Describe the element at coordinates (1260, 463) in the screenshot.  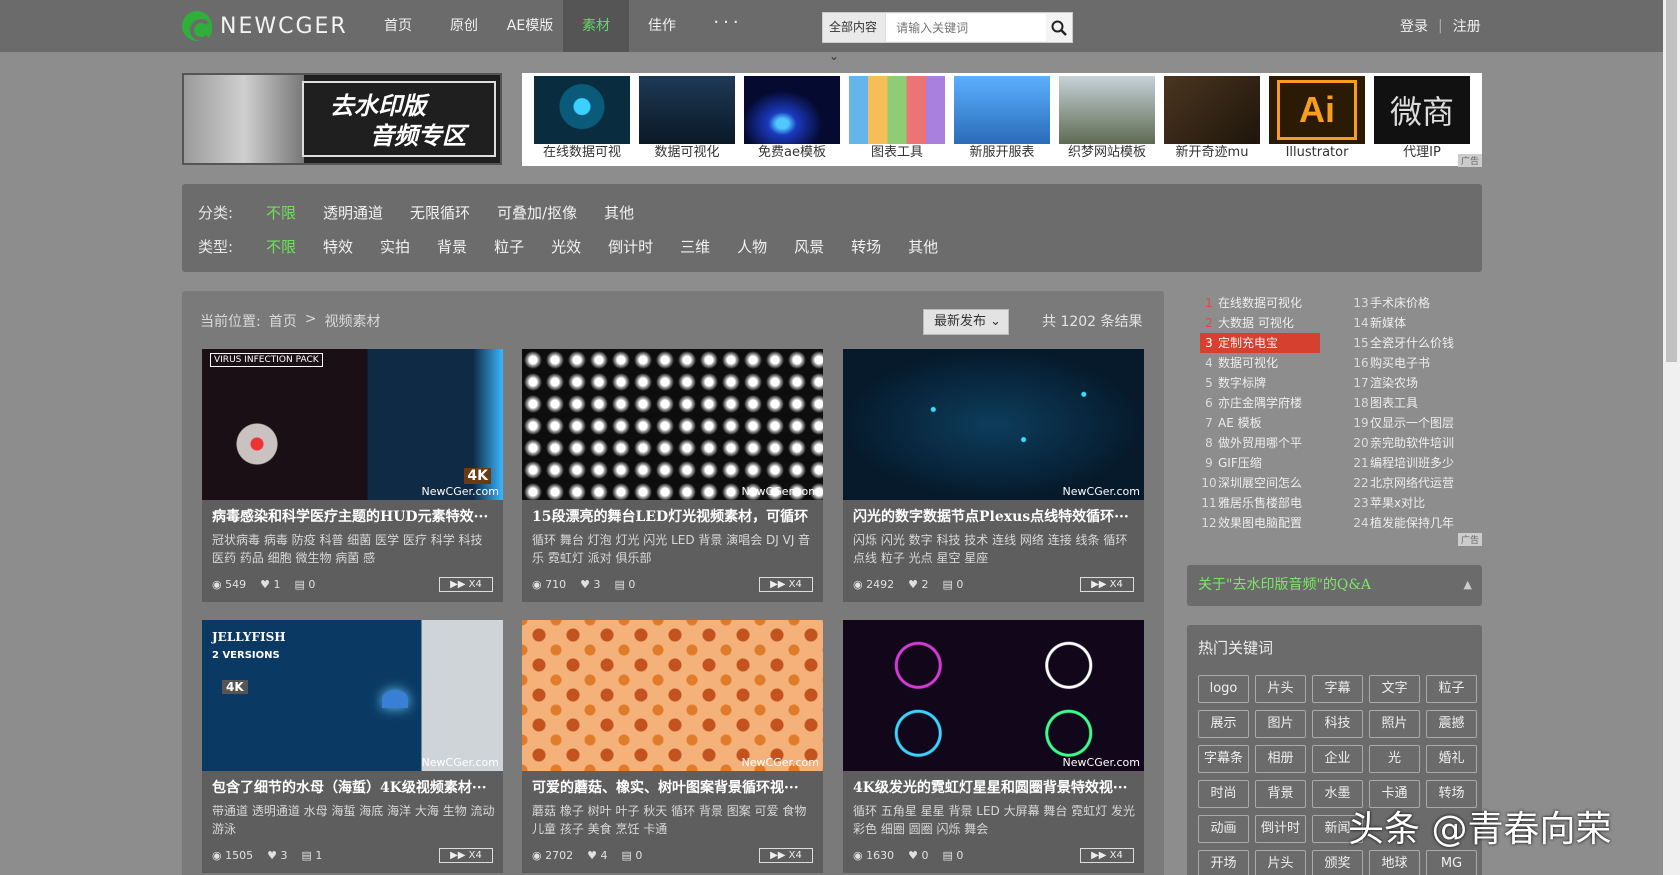
I see `ranking-item: 9 GIF压缩` at that location.